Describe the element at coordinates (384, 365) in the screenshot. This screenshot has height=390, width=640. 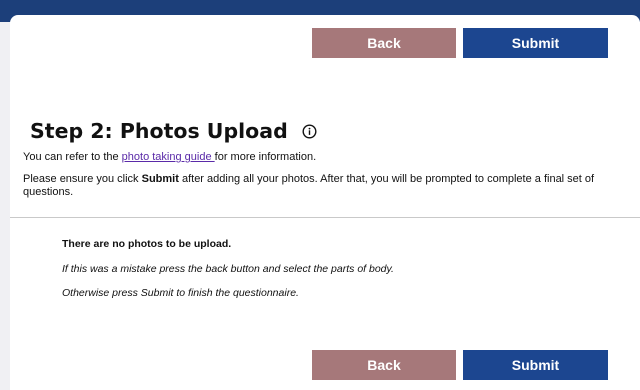
I see `back-button-bottom: Back` at that location.